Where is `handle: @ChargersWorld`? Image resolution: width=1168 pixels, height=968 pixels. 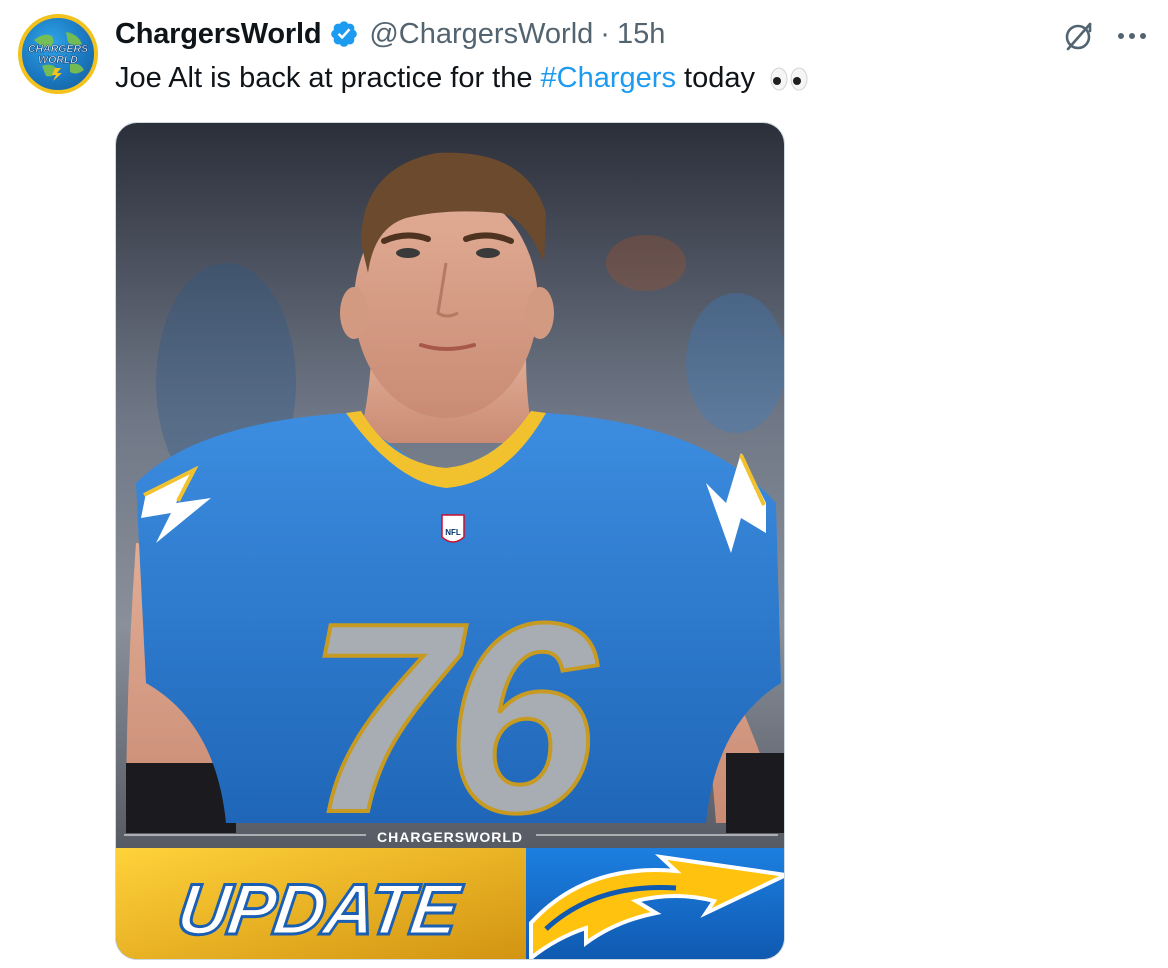
handle: @ChargersWorld is located at coordinates (481, 34).